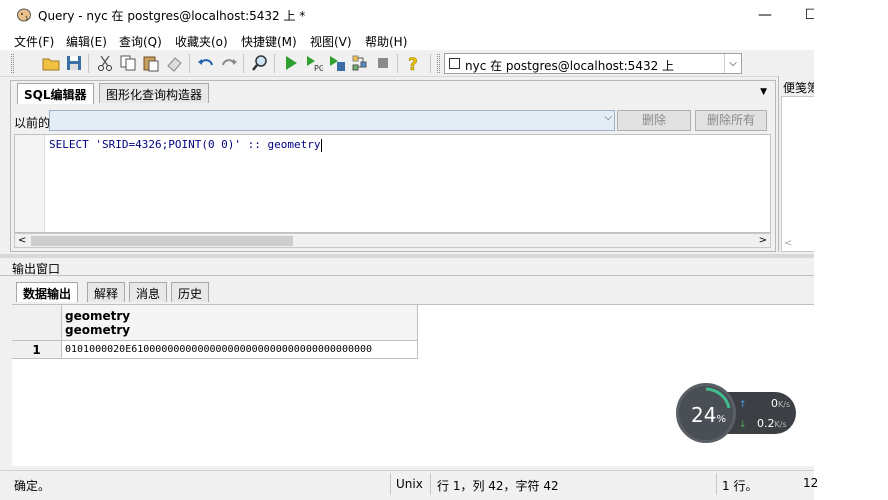  What do you see at coordinates (260, 63) in the screenshot?
I see `find-icon` at bounding box center [260, 63].